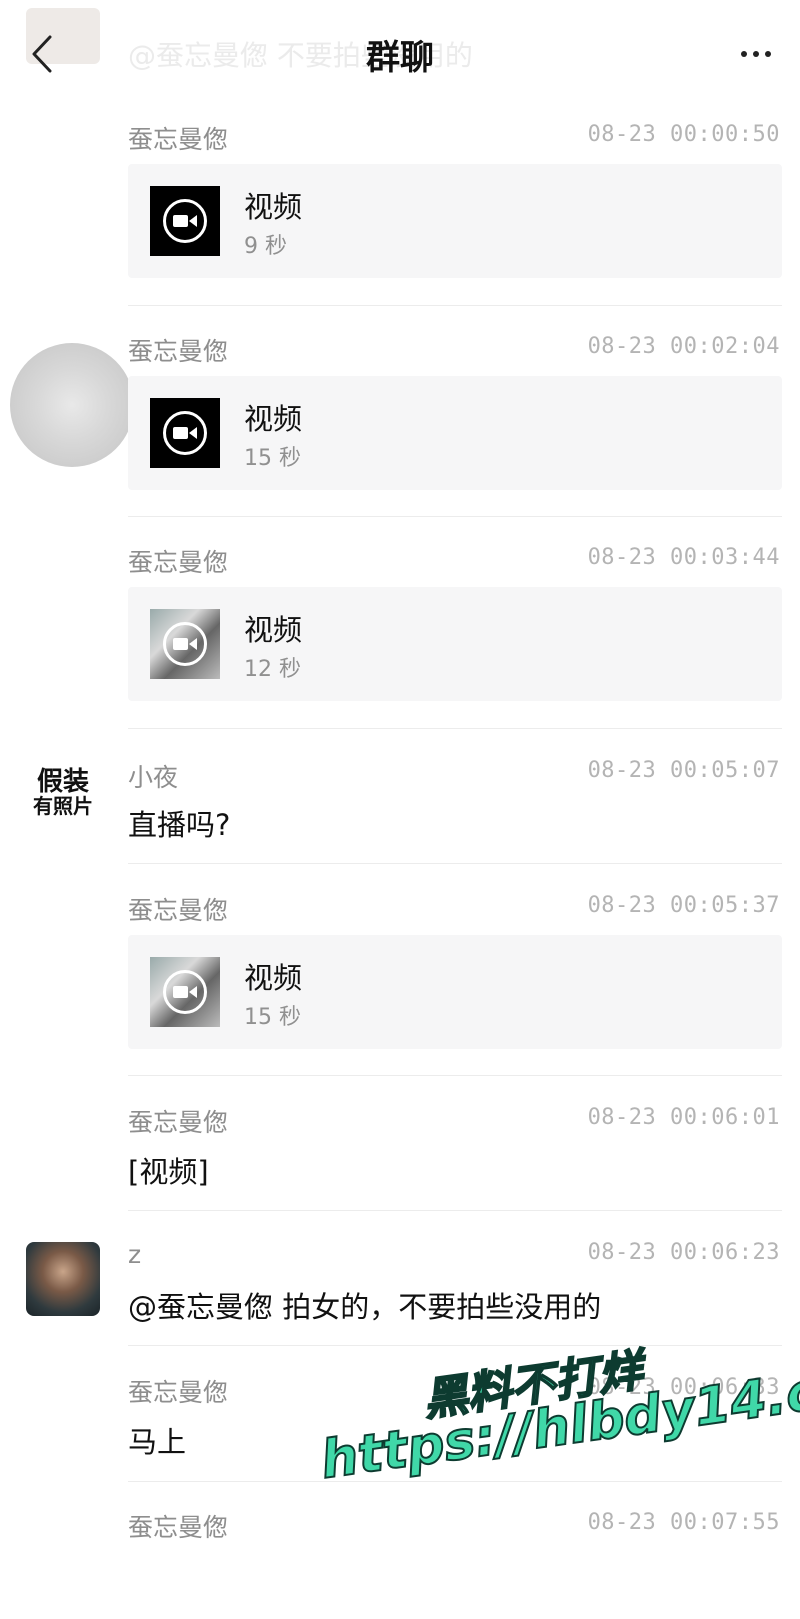  Describe the element at coordinates (63, 1279) in the screenshot. I see `avatar` at that location.